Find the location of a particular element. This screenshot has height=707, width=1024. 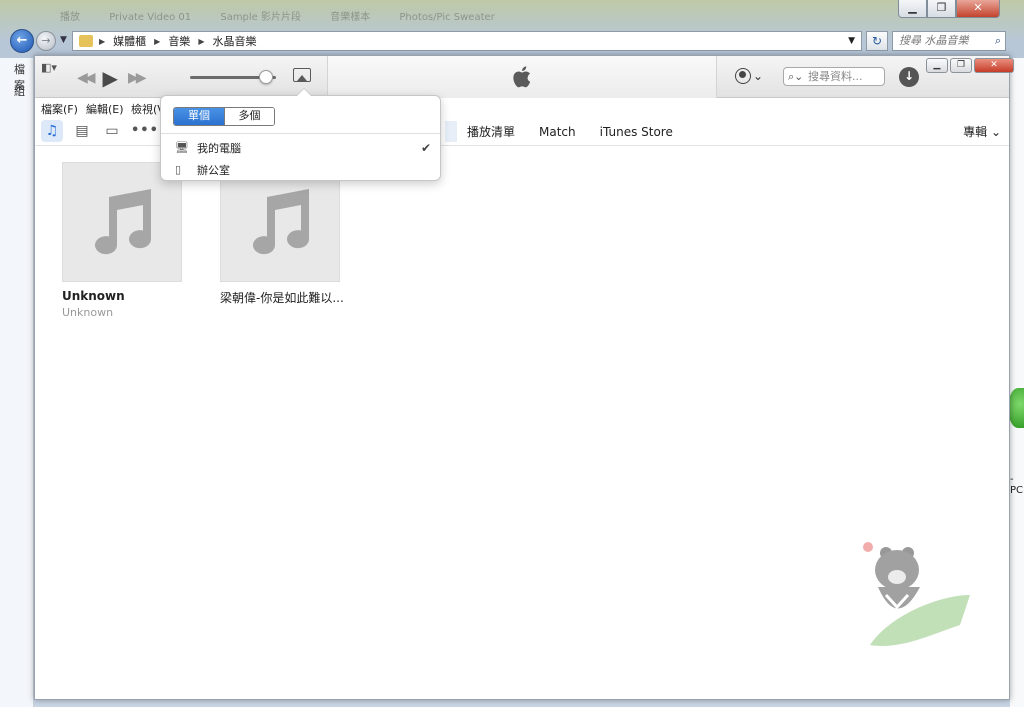

explorer-tab: 播放 is located at coordinates (70, 17).